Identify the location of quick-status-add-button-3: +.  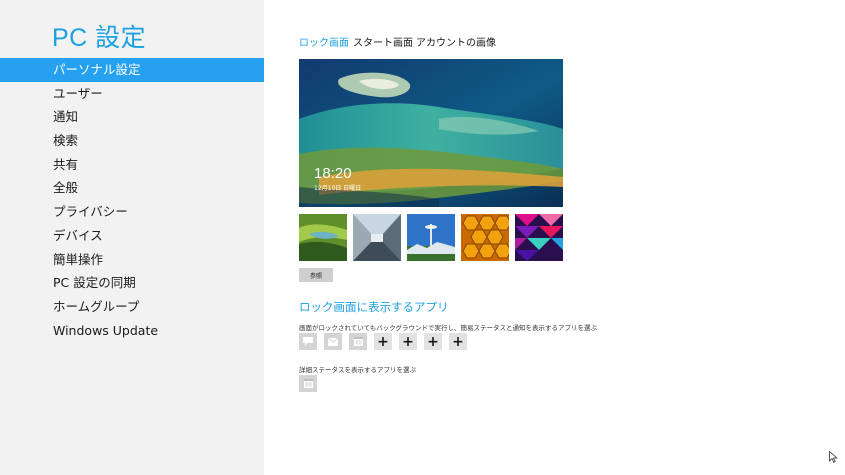
(433, 341).